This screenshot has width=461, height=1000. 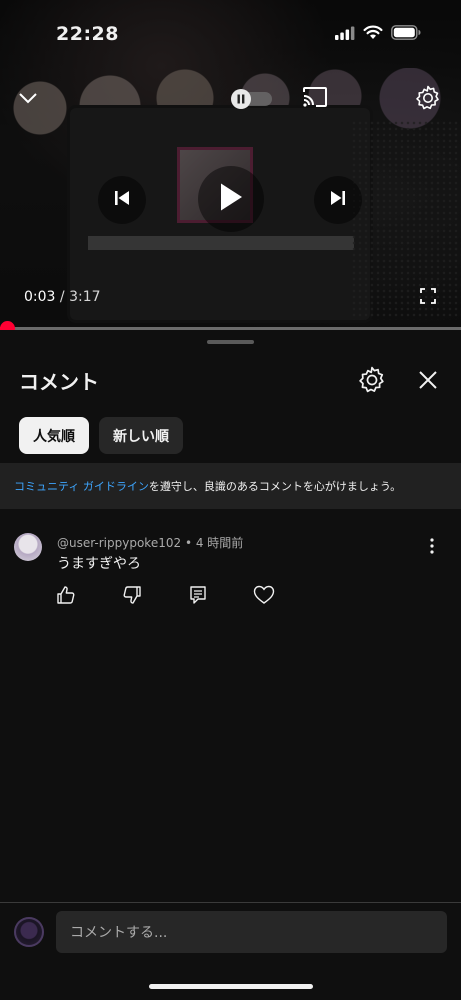 I want to click on player-settings-button, so click(x=428, y=100).